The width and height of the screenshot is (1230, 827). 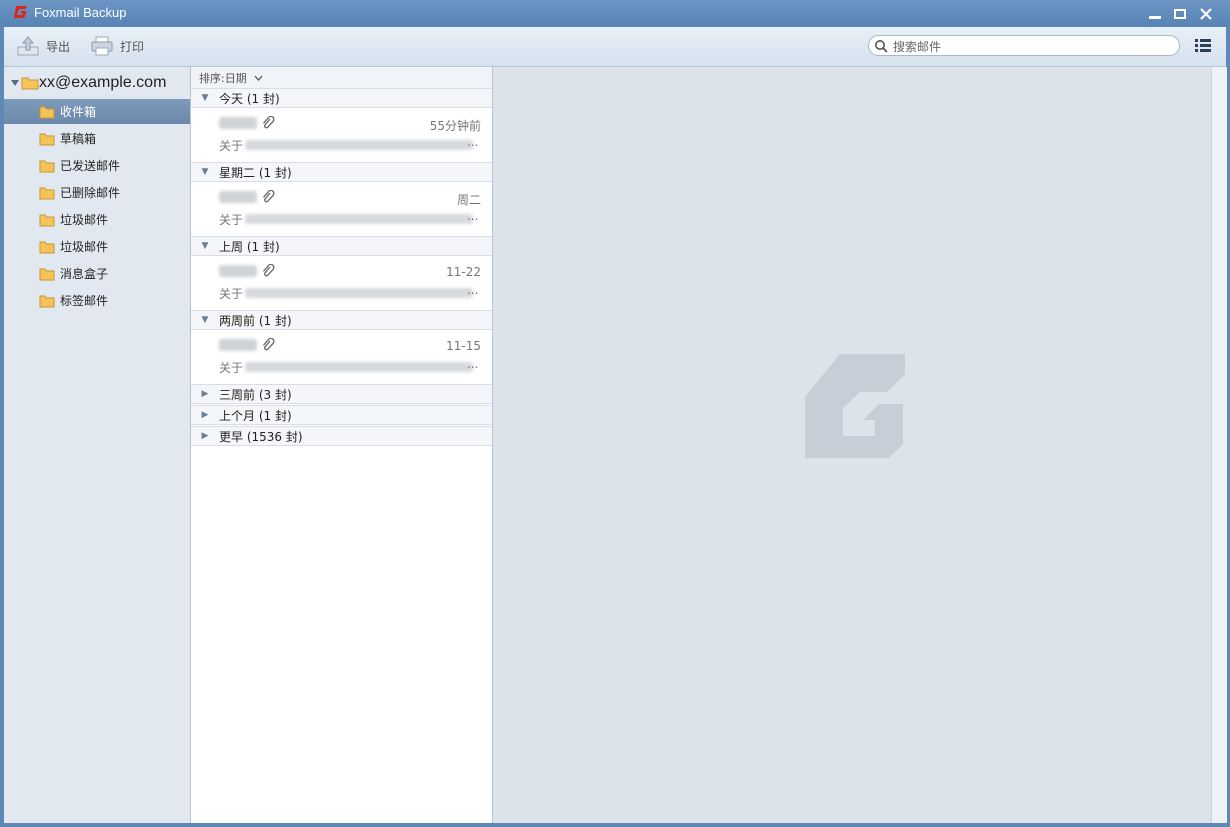 What do you see at coordinates (80, 12) in the screenshot?
I see `window-title: Foxmail Backup` at bounding box center [80, 12].